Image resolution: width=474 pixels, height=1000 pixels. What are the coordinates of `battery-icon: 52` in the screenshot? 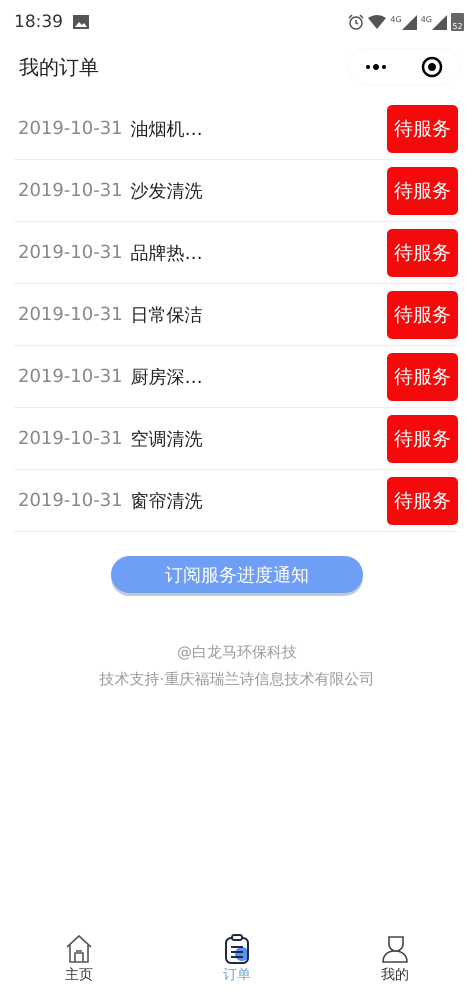 It's located at (457, 22).